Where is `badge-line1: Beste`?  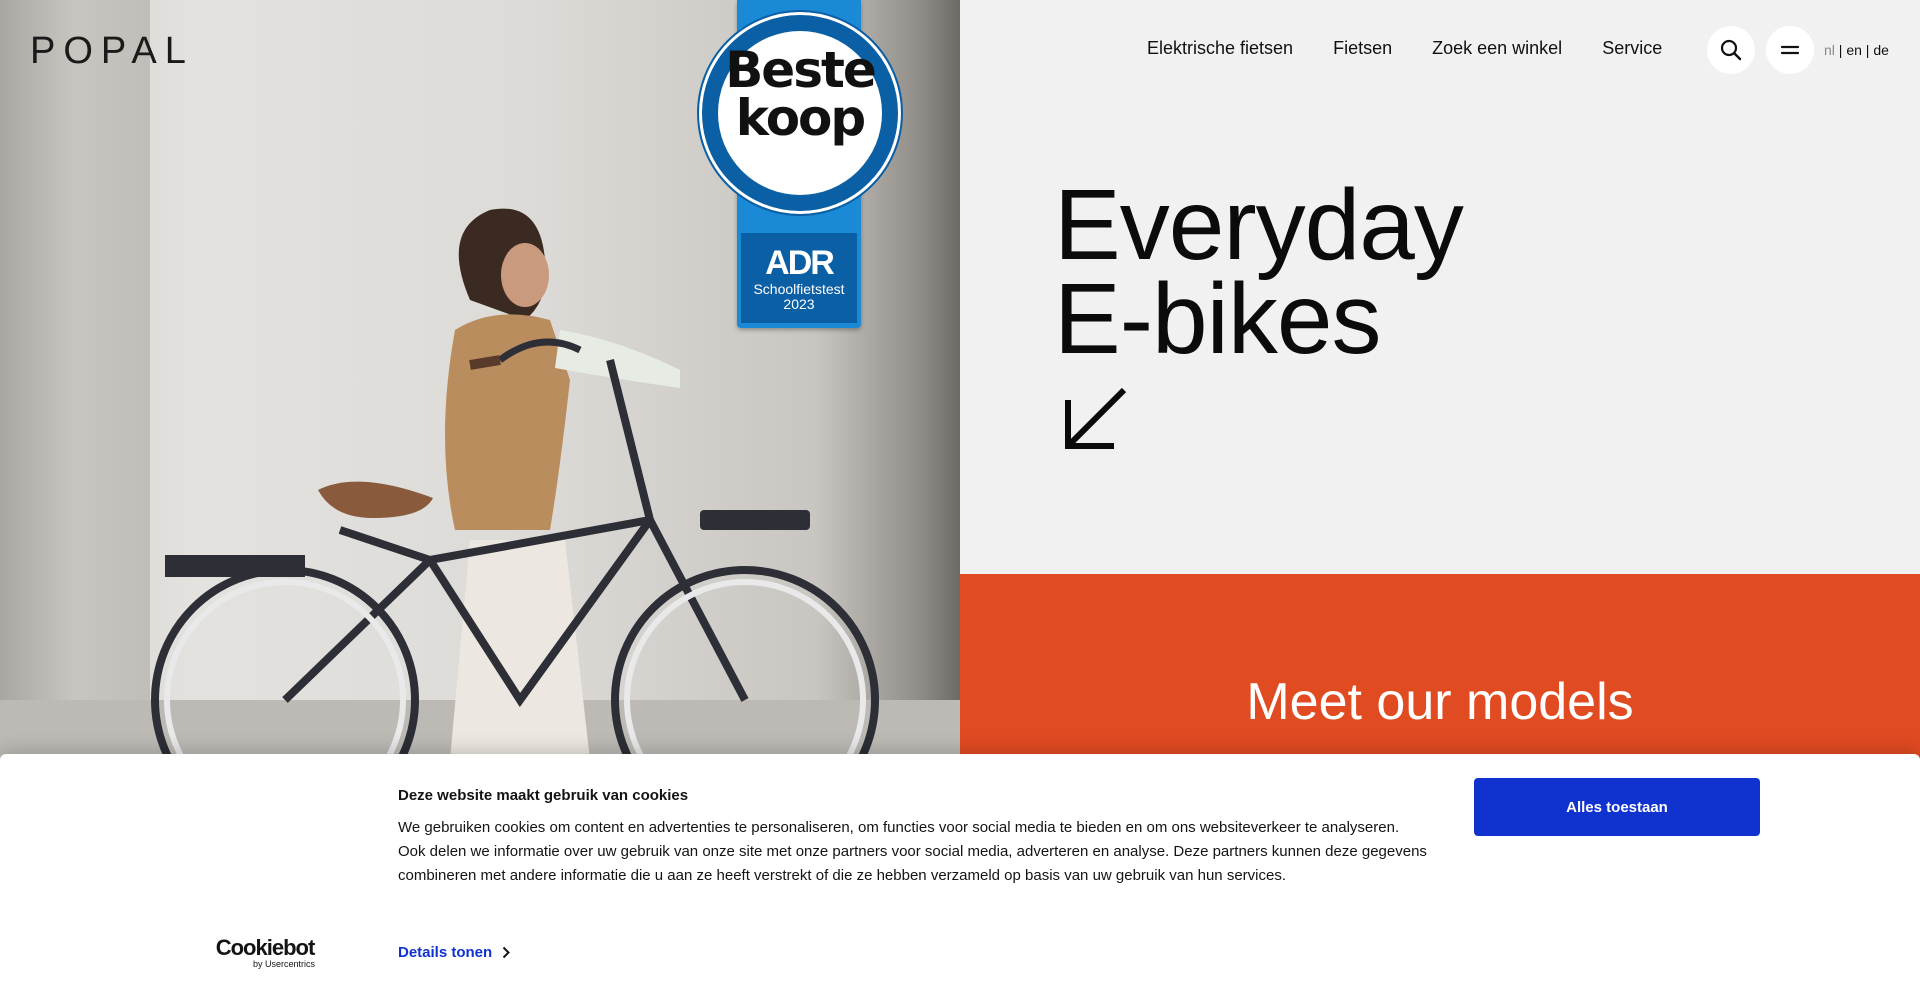
badge-line1: Beste is located at coordinates (801, 70).